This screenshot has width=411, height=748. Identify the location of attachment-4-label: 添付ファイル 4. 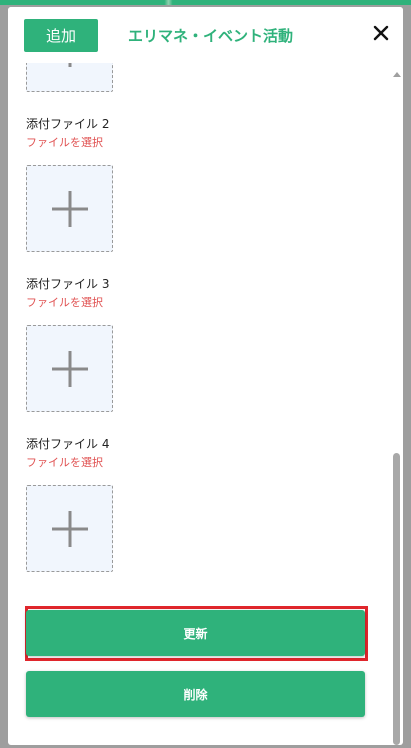
(68, 444).